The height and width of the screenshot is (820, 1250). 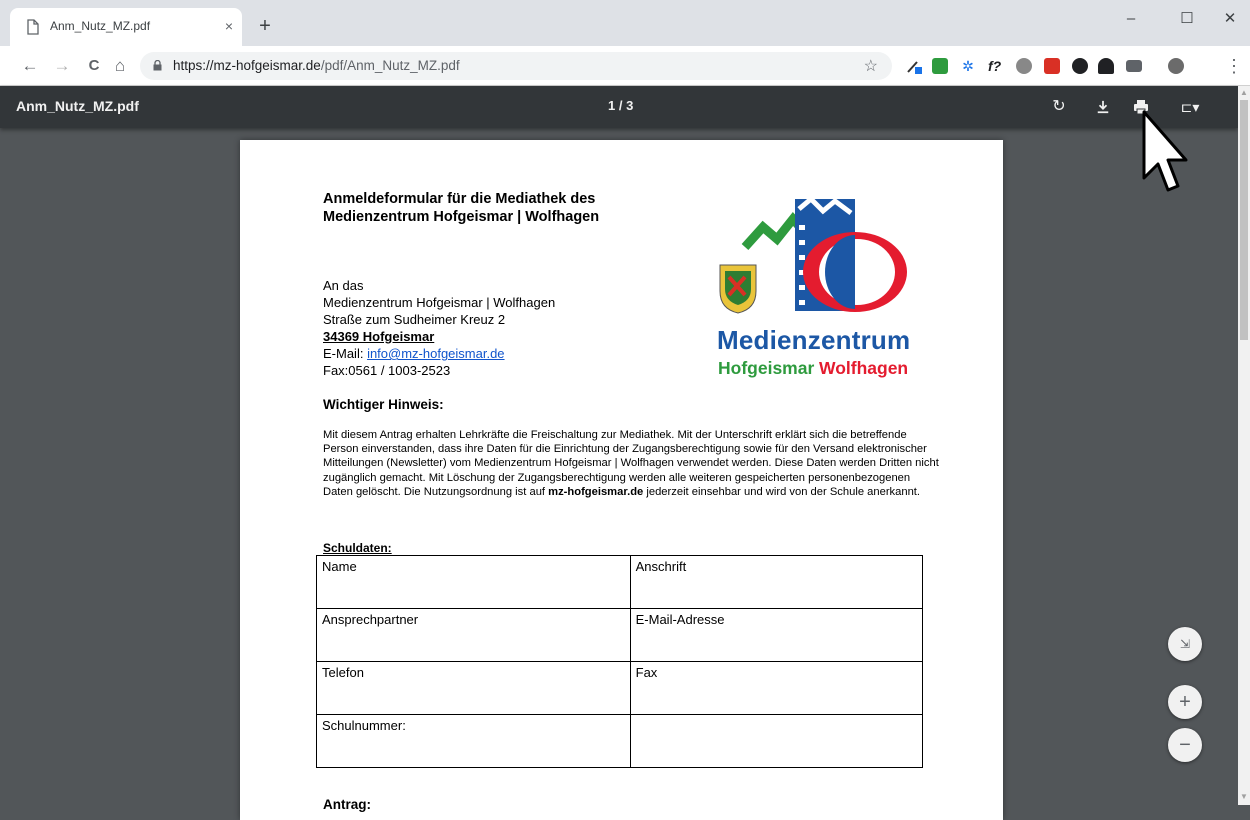 What do you see at coordinates (625, 23) in the screenshot?
I see `tab-strip: Anm_Nutz_MZ.pdf × + – ☐ ✕` at bounding box center [625, 23].